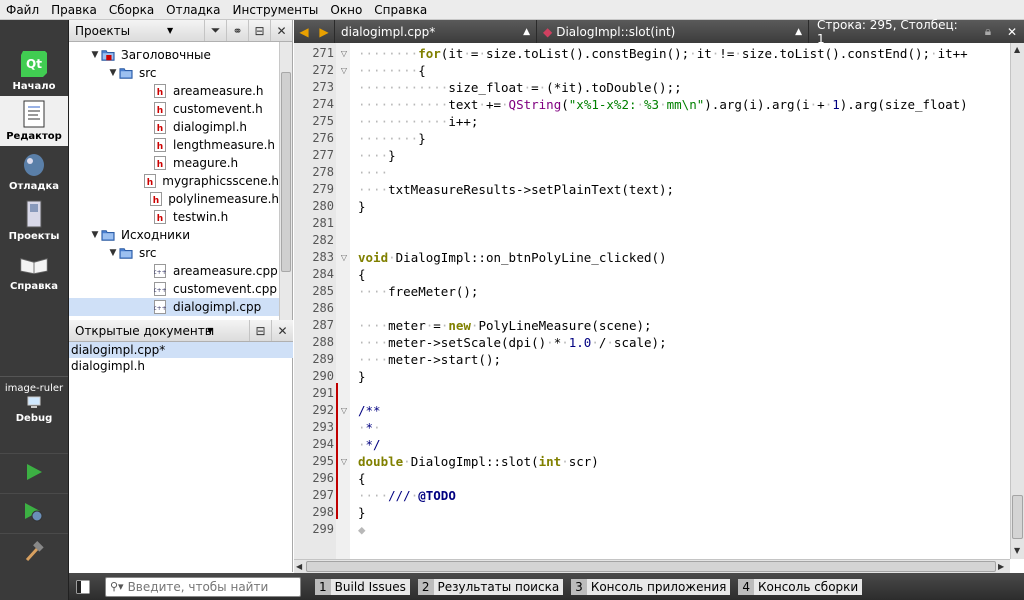 This screenshot has width=1024, height=600. Describe the element at coordinates (323, 495) in the screenshot. I see `line-number: 297` at that location.